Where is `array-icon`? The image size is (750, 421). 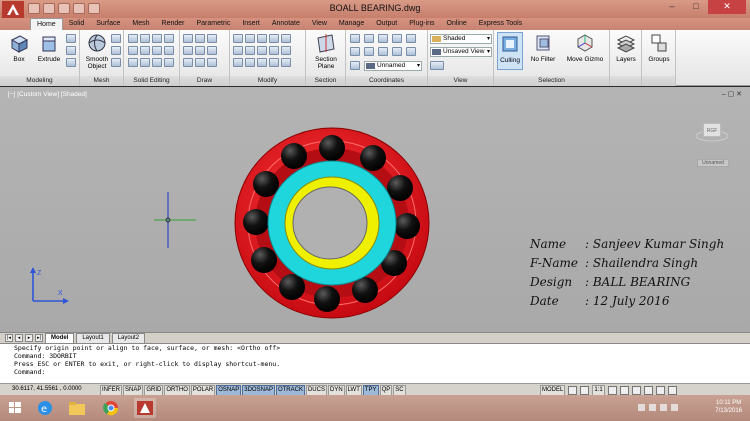
array-icon is located at coordinates (262, 62).